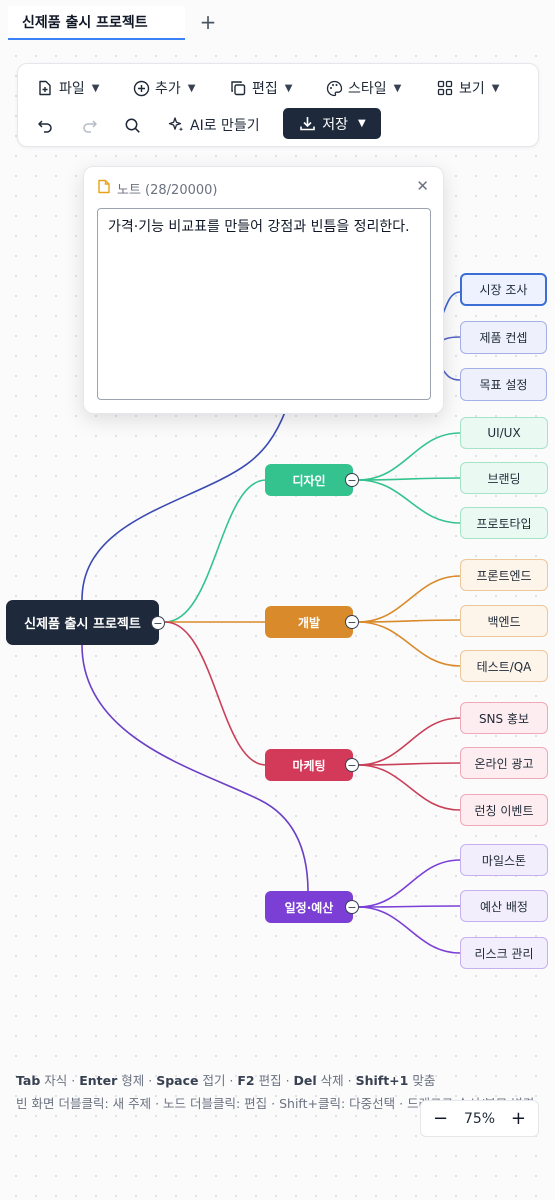 This screenshot has width=555, height=1200. What do you see at coordinates (422, 1080) in the screenshot?
I see `shortcut-desc: 맞춤` at bounding box center [422, 1080].